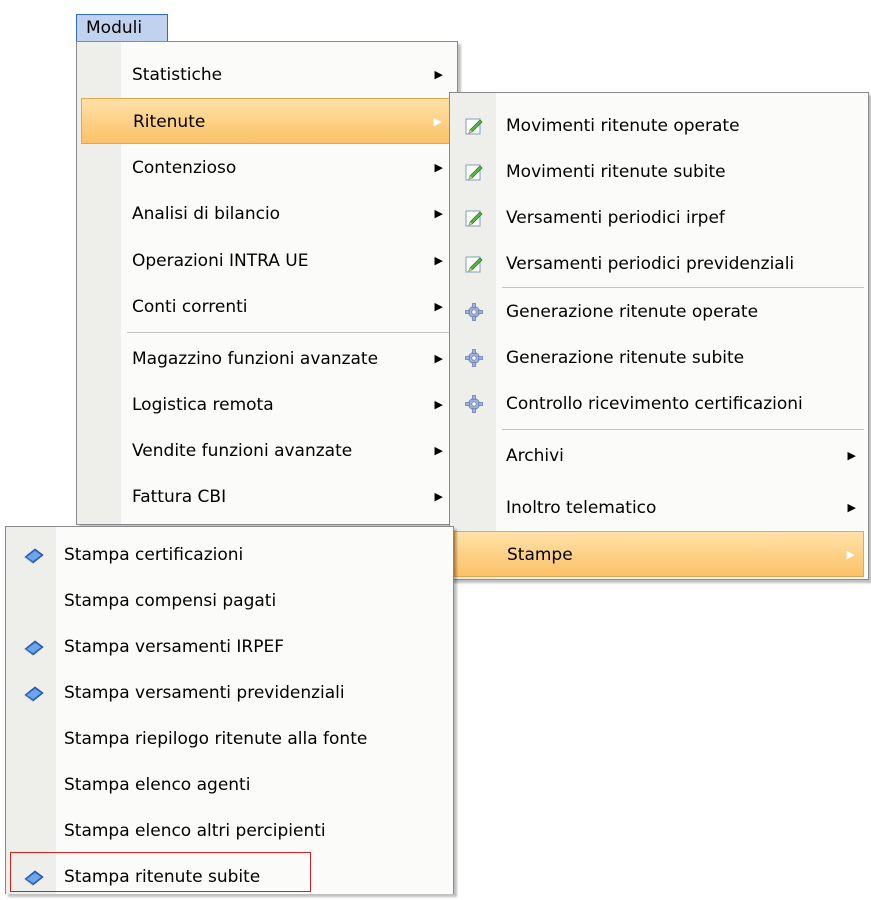 This screenshot has width=871, height=900. I want to click on menu-item-inoltro-telematico: Inoltro telematico ▶, so click(659, 508).